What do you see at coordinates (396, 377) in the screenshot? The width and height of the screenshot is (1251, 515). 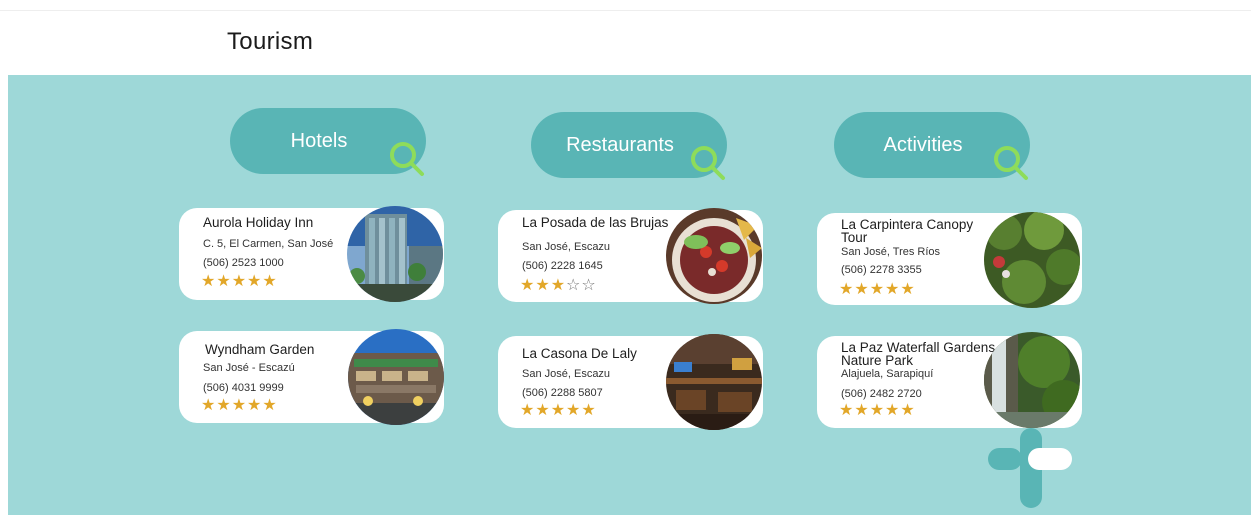 I see `hotel-photo-wyndham` at bounding box center [396, 377].